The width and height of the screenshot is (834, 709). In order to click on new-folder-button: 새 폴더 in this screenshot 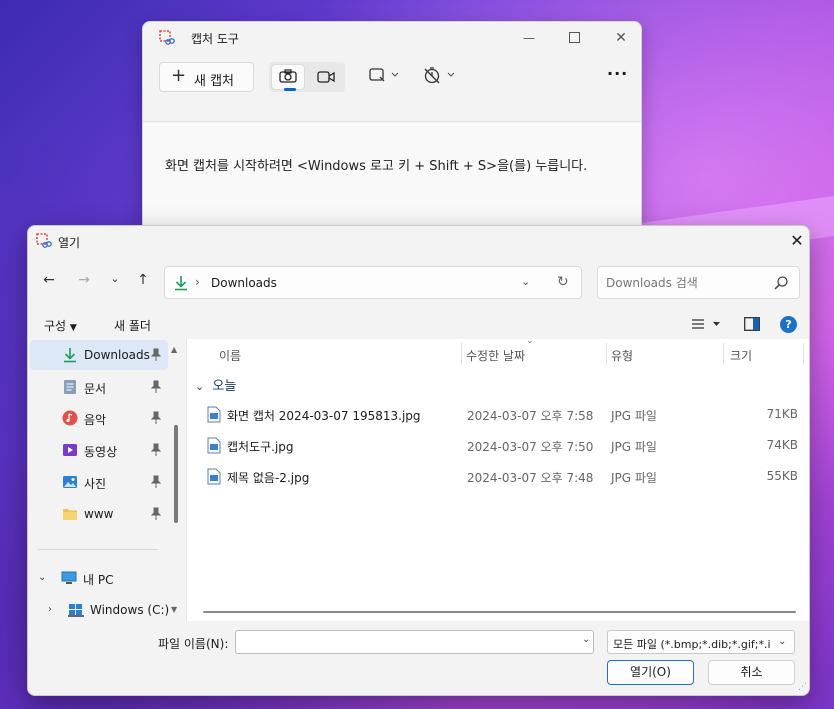, I will do `click(132, 325)`.